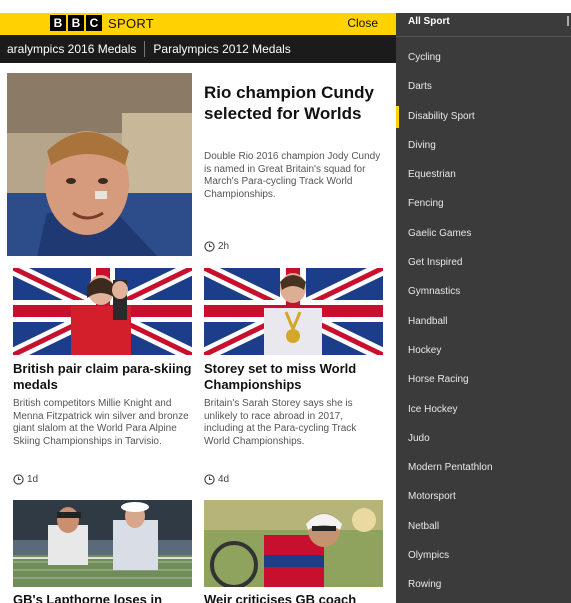 This screenshot has height=603, width=571. Describe the element at coordinates (483, 438) in the screenshot. I see `sidebar-item-judo: Judo` at that location.